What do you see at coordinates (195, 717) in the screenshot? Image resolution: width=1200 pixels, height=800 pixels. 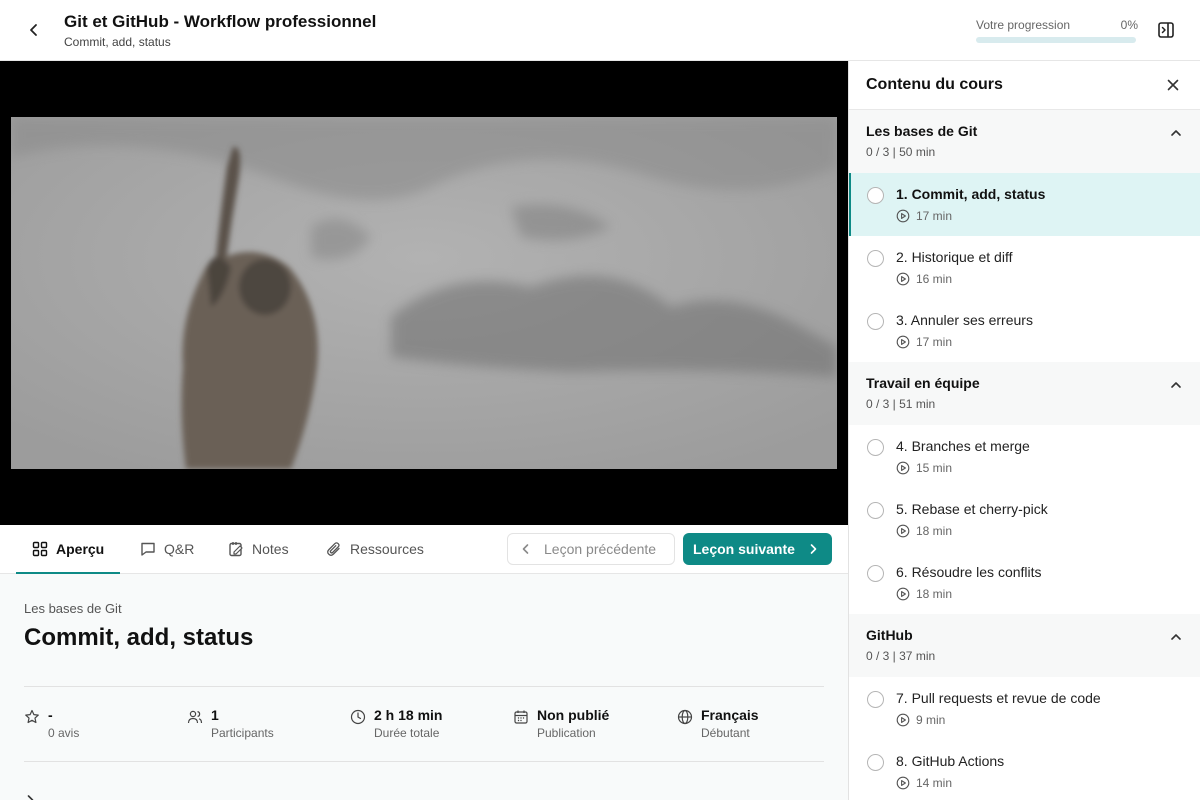 I see `users-icon` at bounding box center [195, 717].